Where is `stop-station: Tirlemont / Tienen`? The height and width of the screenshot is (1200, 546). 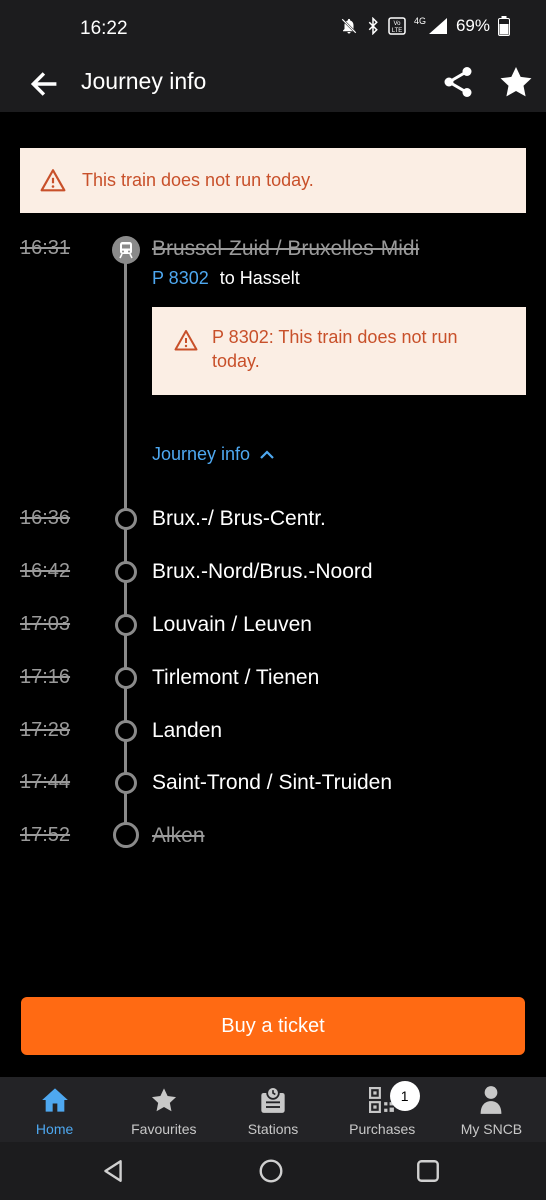
stop-station: Tirlemont / Tienen is located at coordinates (235, 678).